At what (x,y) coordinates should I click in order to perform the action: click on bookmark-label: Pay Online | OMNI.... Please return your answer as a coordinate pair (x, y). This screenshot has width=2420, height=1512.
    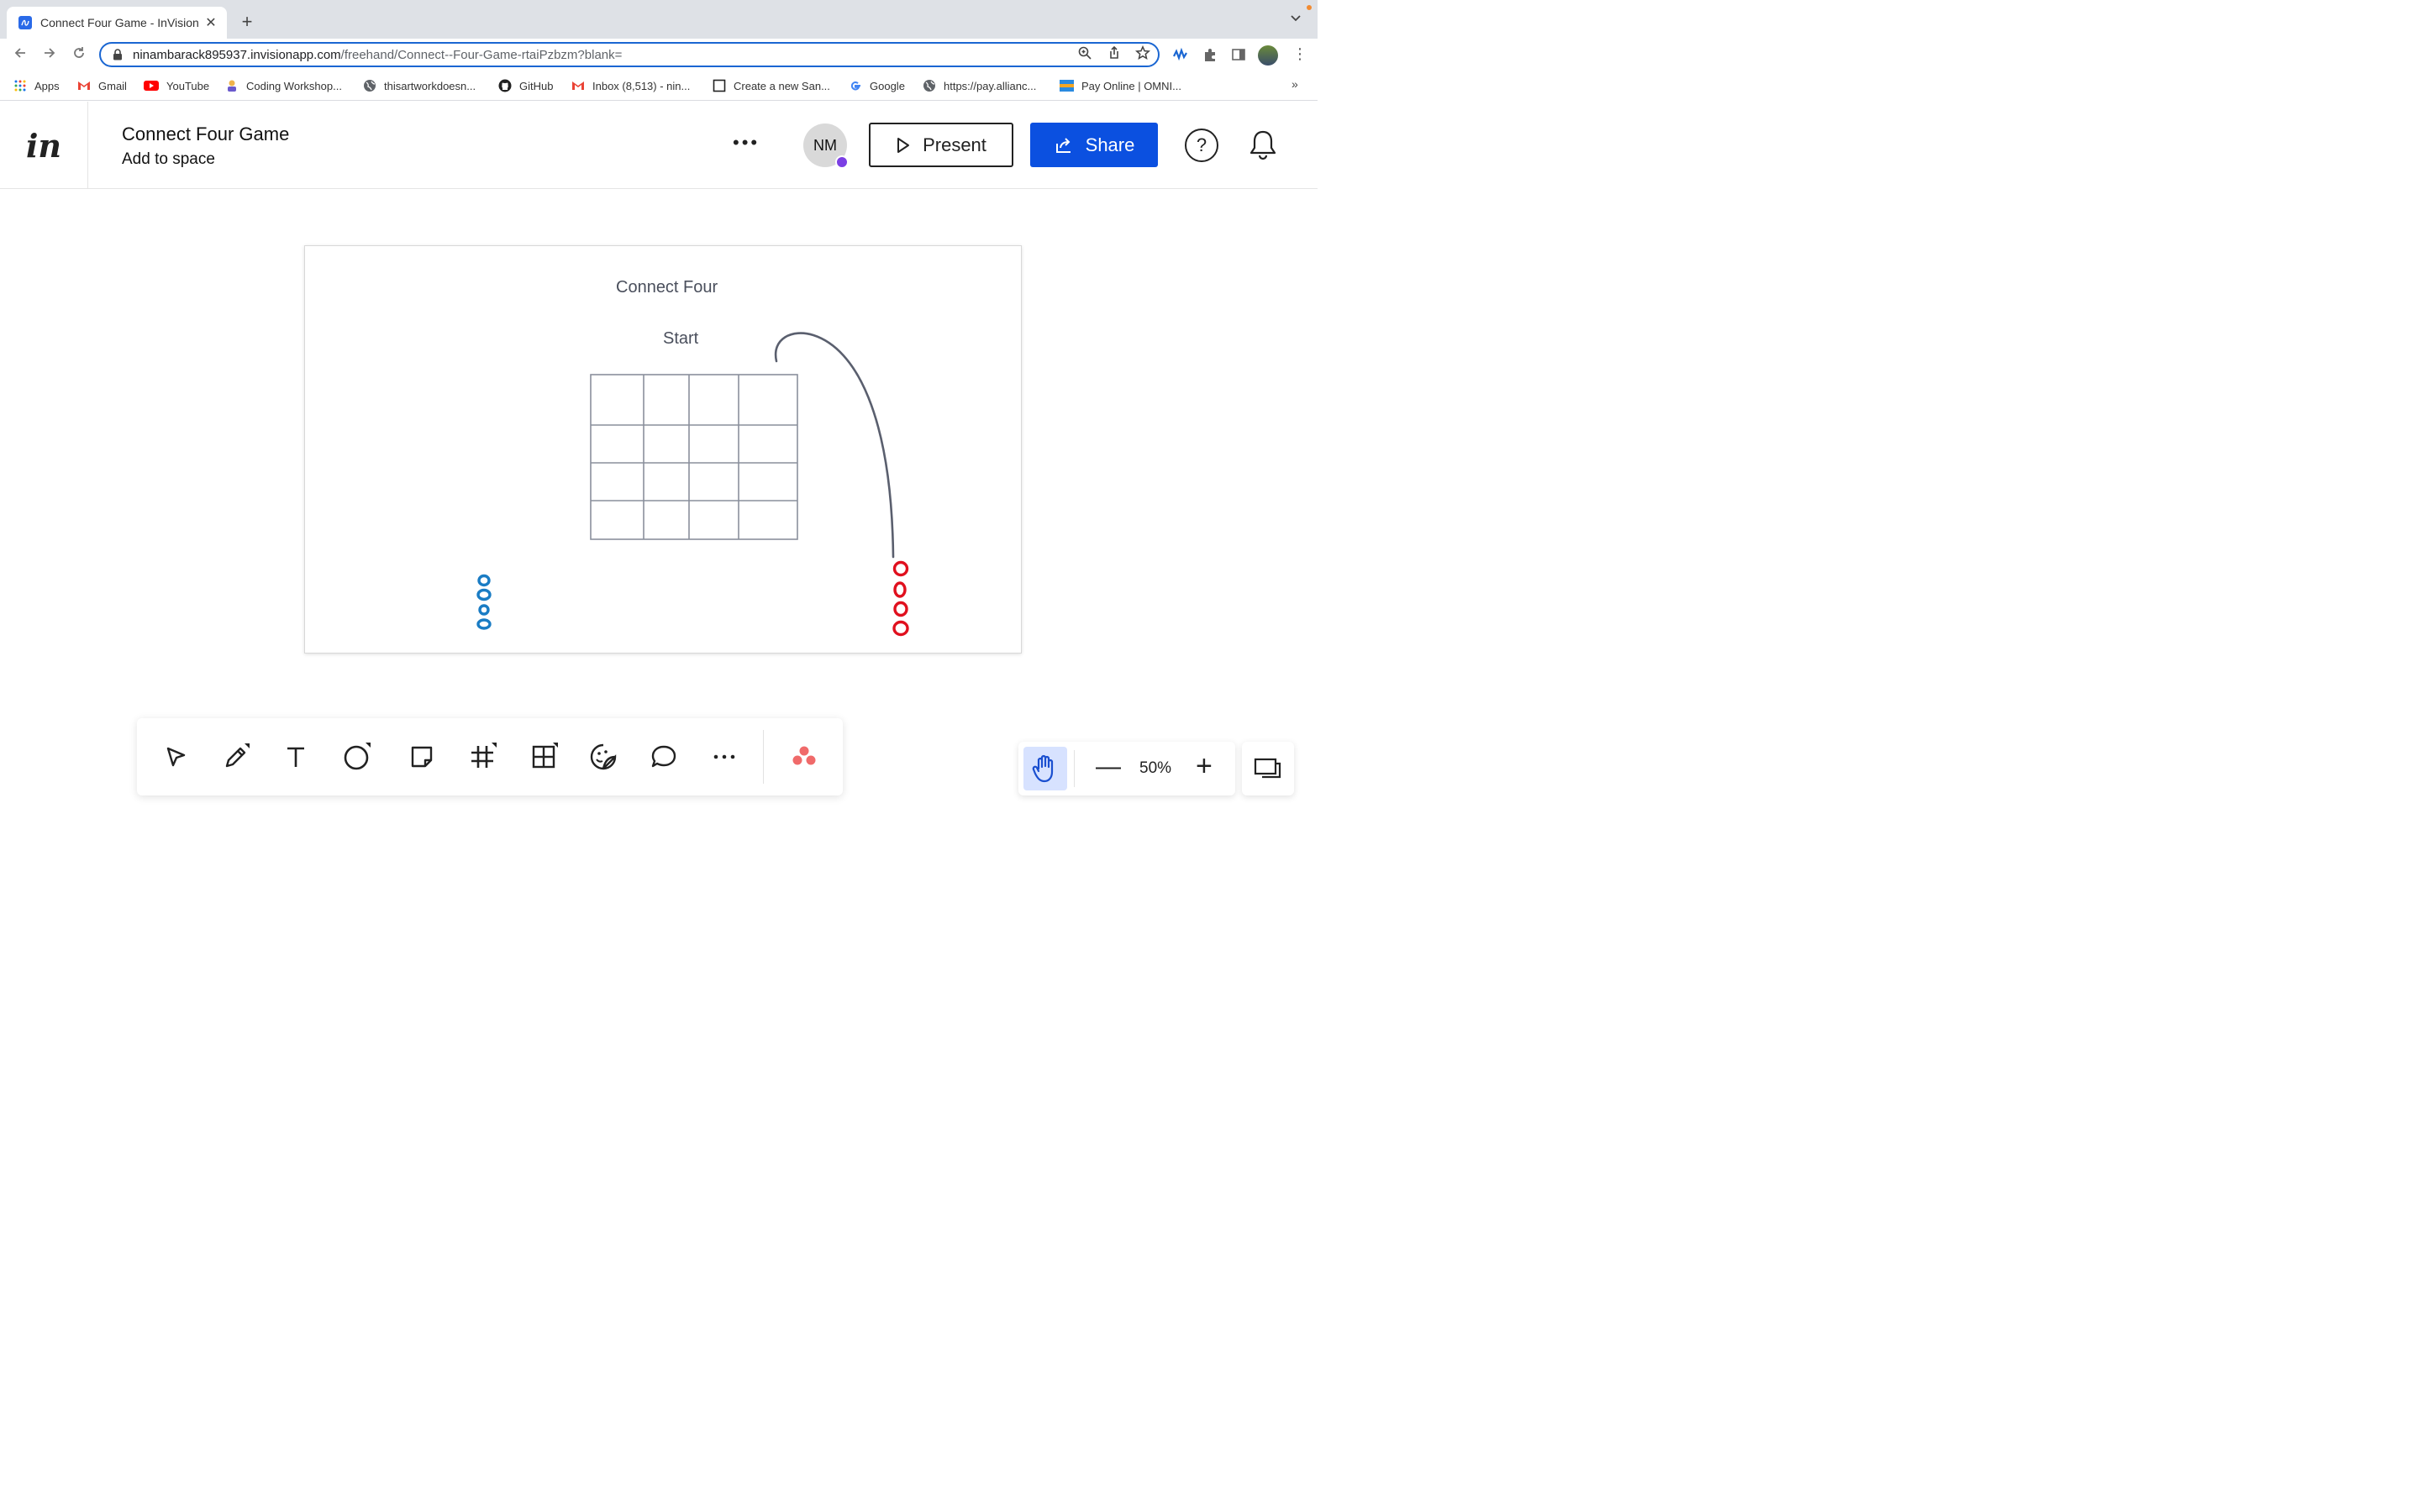
    Looking at the image, I should click on (1131, 85).